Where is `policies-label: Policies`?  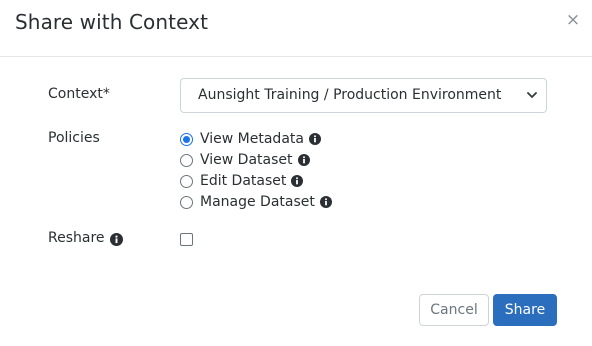 policies-label: Policies is located at coordinates (74, 138).